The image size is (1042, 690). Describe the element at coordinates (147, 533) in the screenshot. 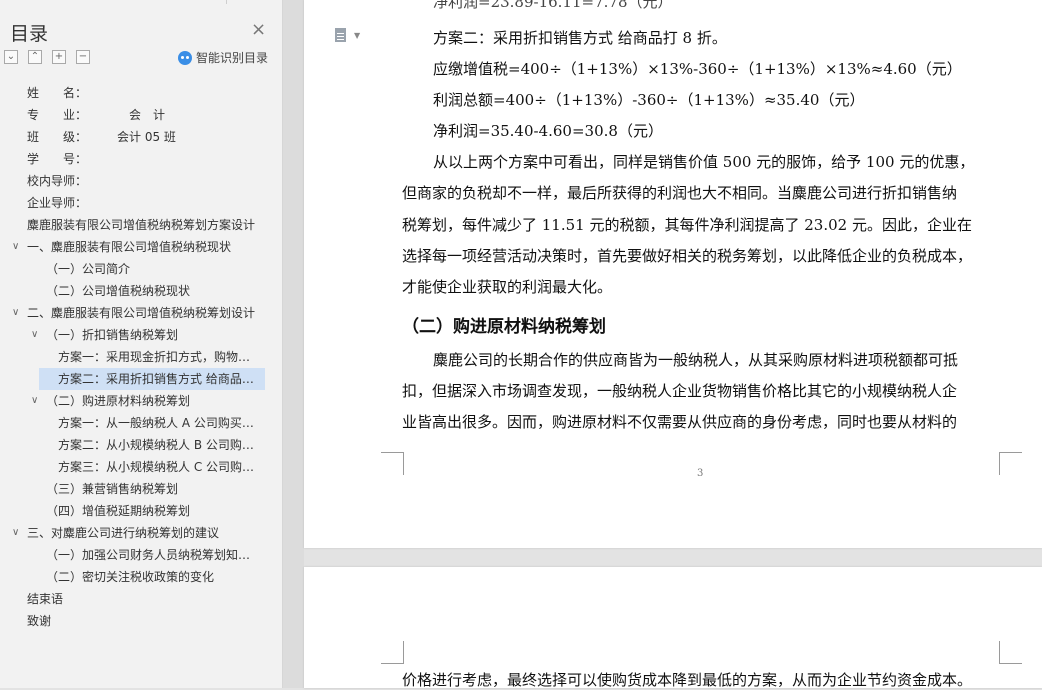

I see `toc-item: 三、对麋鹿公司进行纳税筹划的建议` at that location.